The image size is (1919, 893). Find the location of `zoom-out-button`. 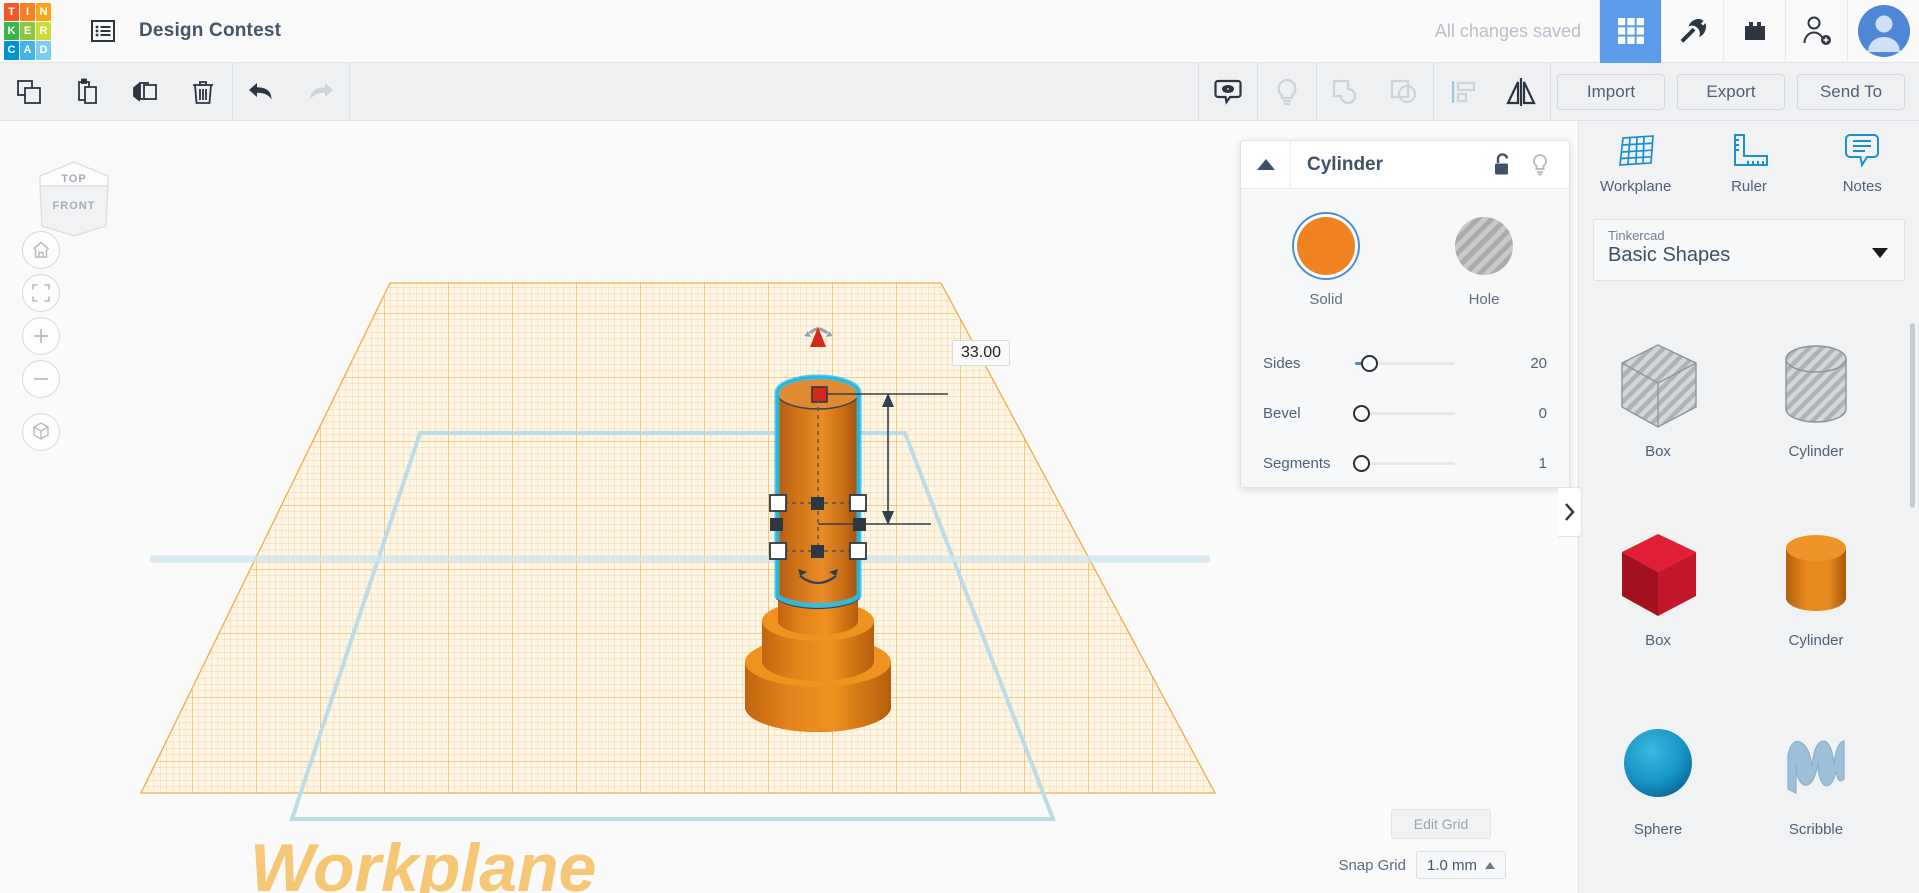

zoom-out-button is located at coordinates (41, 379).